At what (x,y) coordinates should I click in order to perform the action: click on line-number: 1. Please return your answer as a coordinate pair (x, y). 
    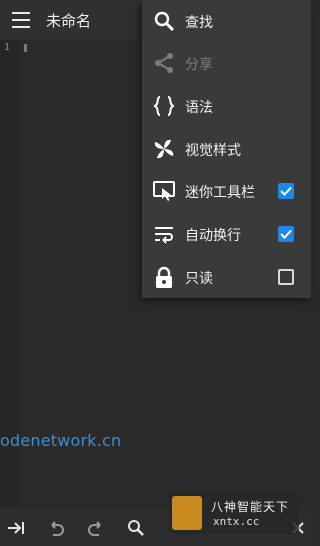
    Looking at the image, I should click on (7, 47).